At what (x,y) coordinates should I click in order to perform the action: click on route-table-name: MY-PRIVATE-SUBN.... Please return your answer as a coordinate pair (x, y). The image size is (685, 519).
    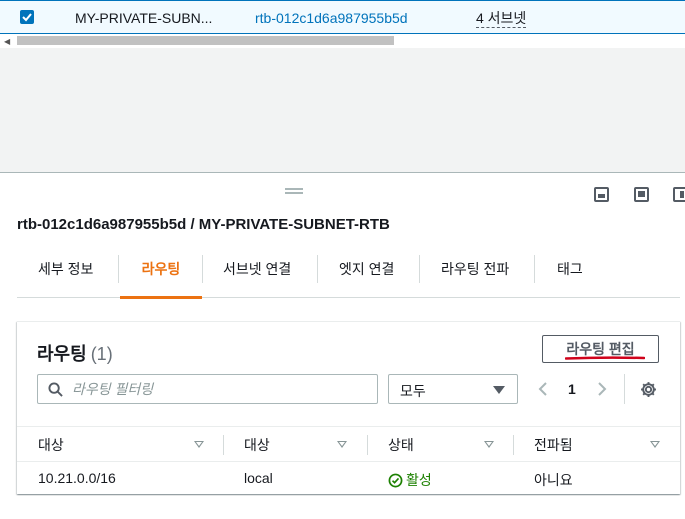
    Looking at the image, I should click on (144, 18).